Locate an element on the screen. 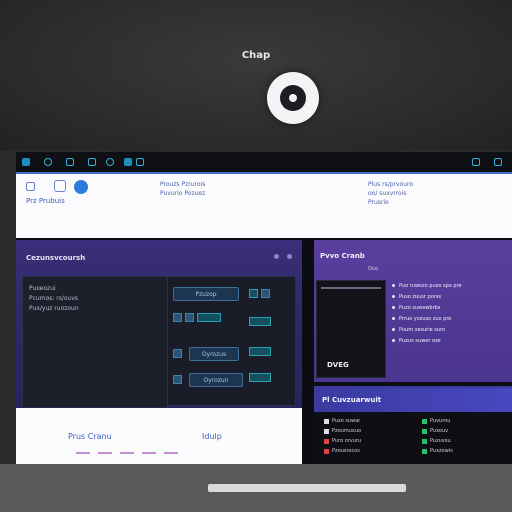 Image resolution: width=512 pixels, height=512 pixels. left-pane: Puxeozui Pcumos: rs/ouvs Pux/yuz ruozoun is located at coordinates (95, 342).